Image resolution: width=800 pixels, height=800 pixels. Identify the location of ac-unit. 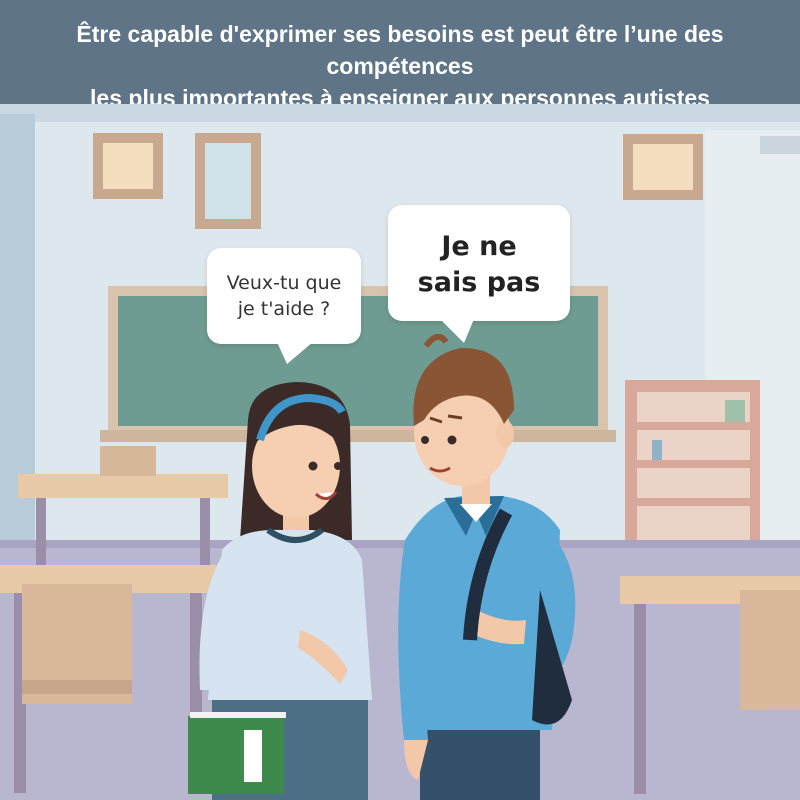
(780, 145).